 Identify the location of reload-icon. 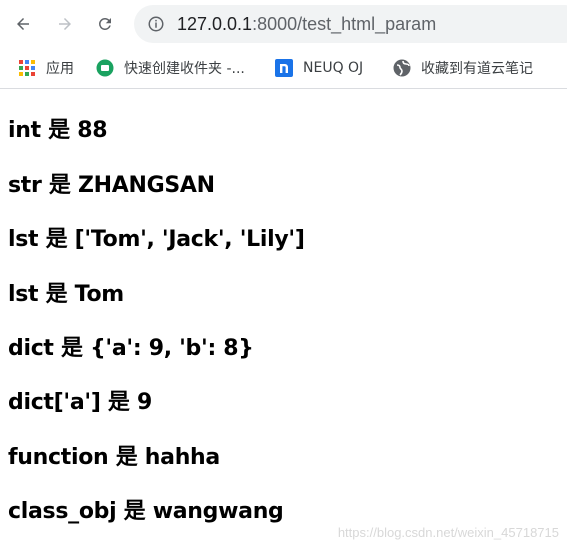
(104, 23).